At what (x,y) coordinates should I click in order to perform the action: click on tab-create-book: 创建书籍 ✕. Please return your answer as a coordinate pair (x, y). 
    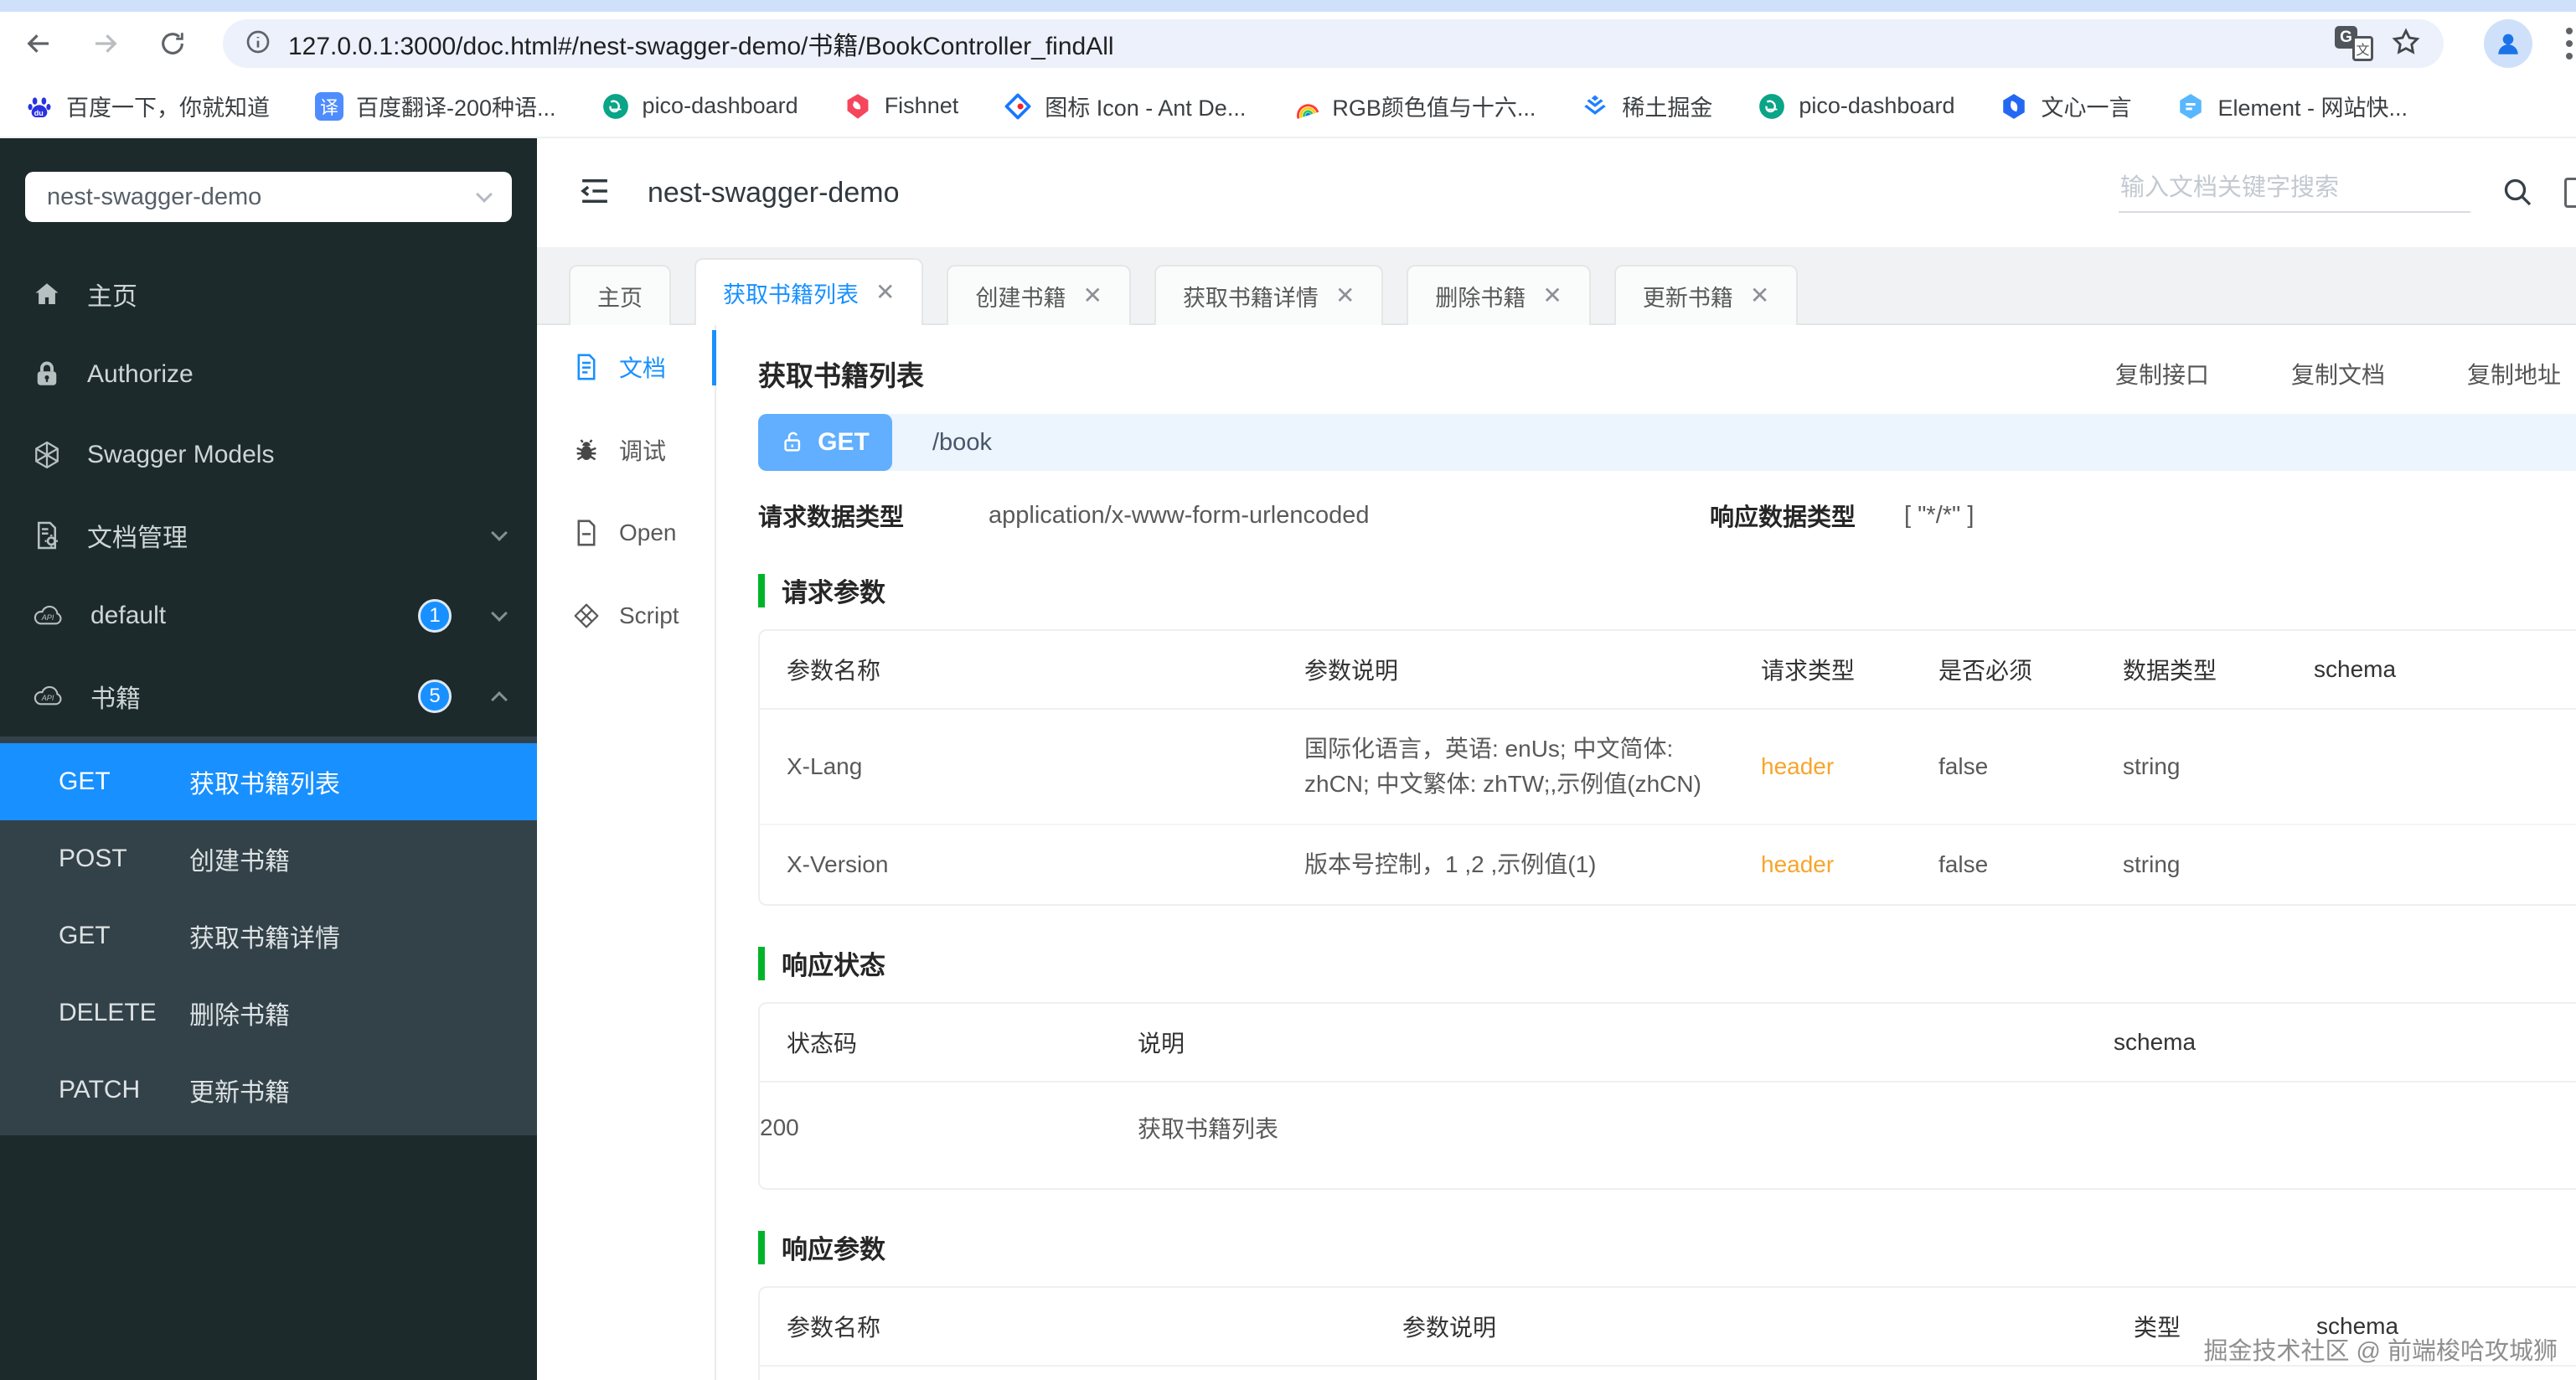
    Looking at the image, I should click on (1039, 295).